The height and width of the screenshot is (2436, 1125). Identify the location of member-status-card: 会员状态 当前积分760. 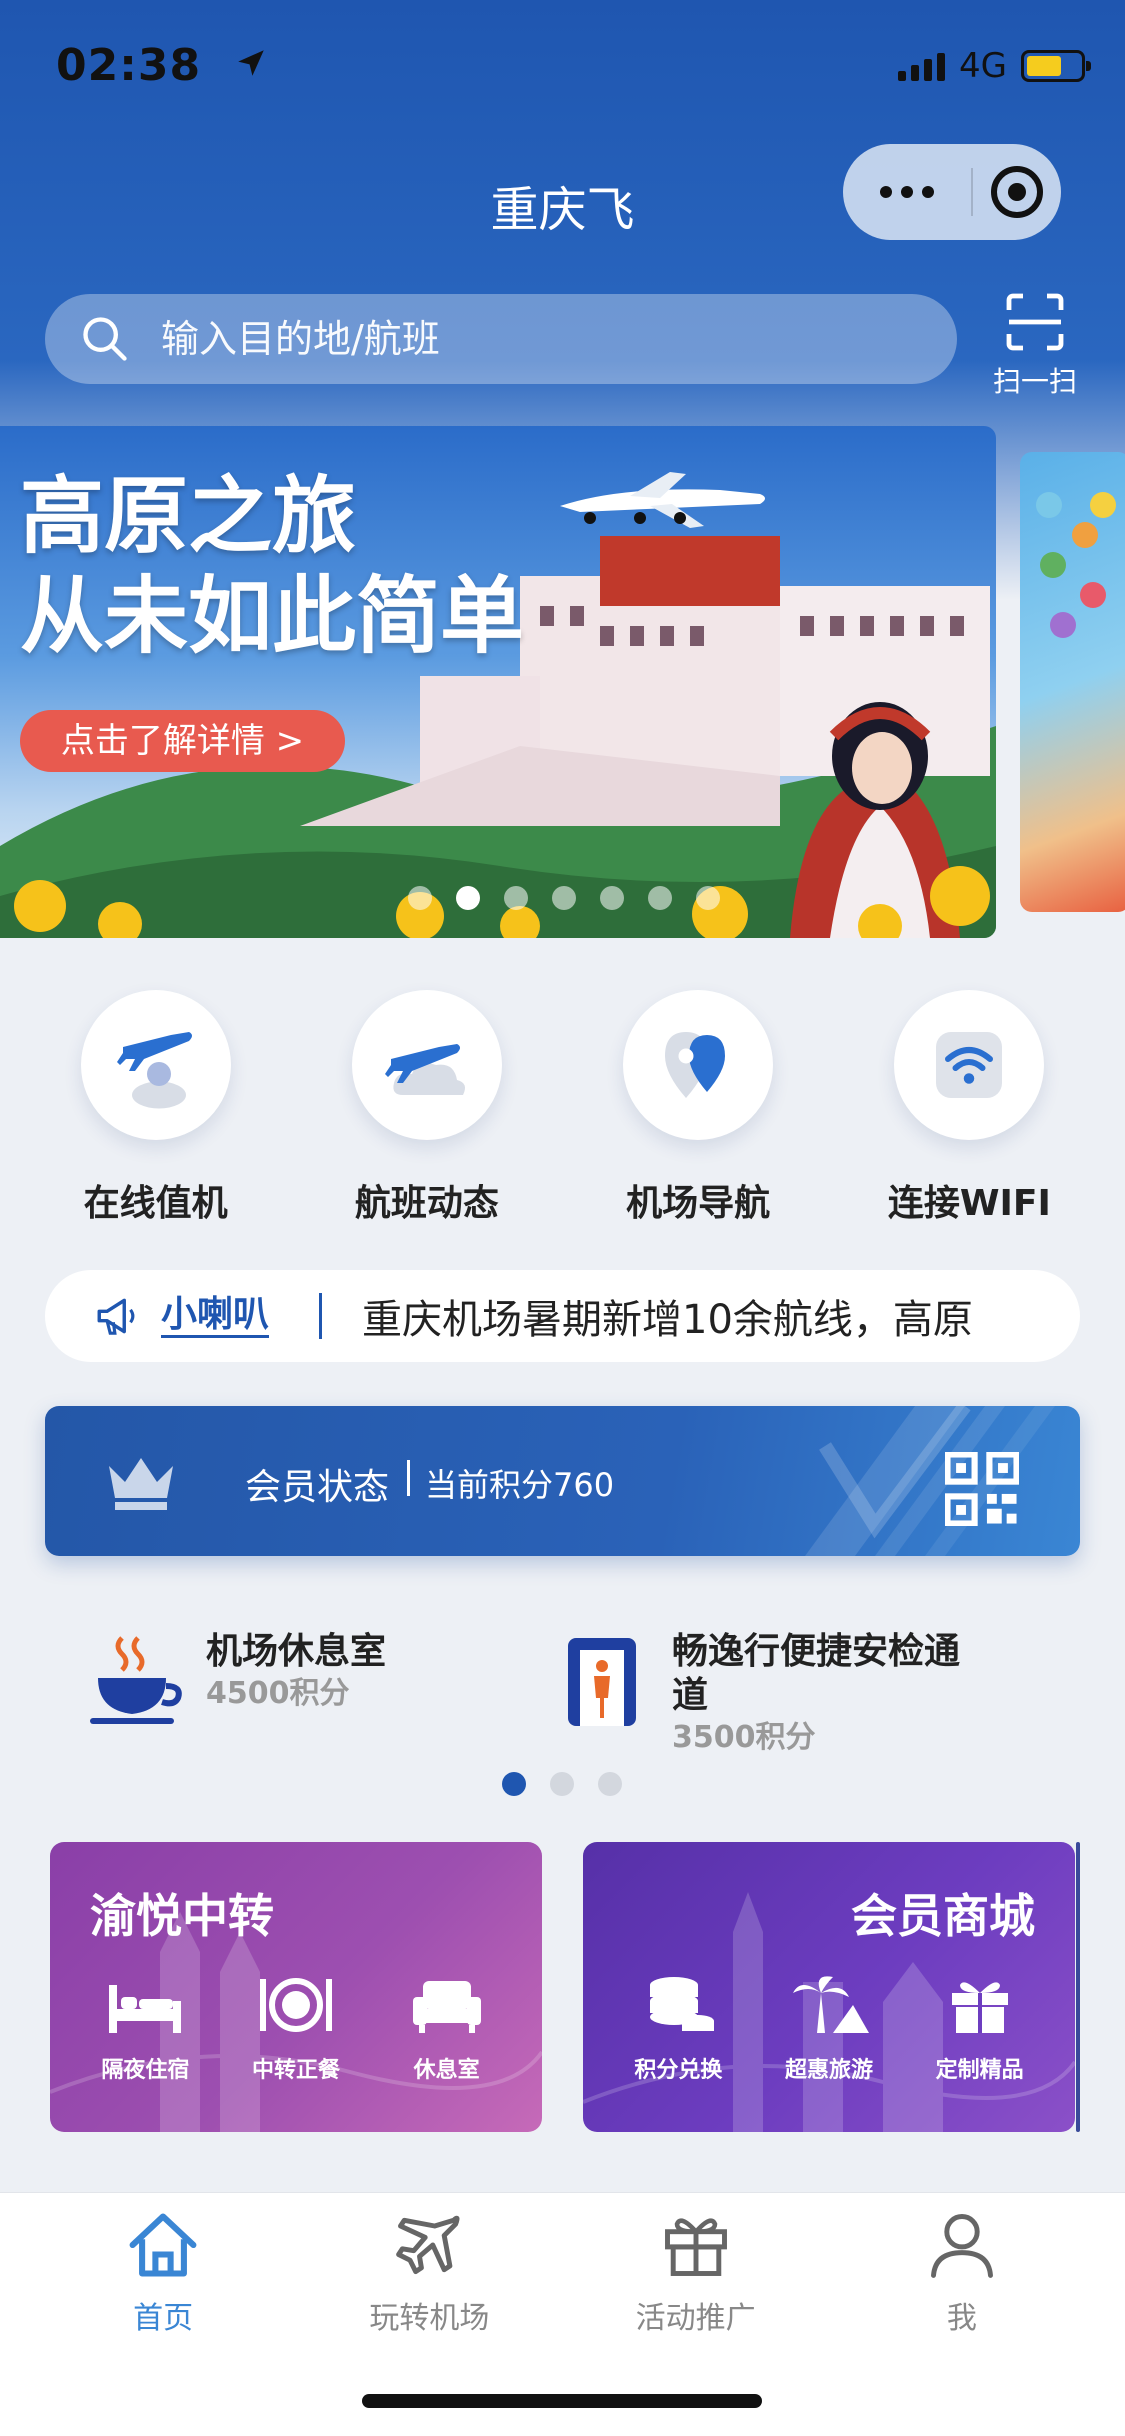
(562, 1481).